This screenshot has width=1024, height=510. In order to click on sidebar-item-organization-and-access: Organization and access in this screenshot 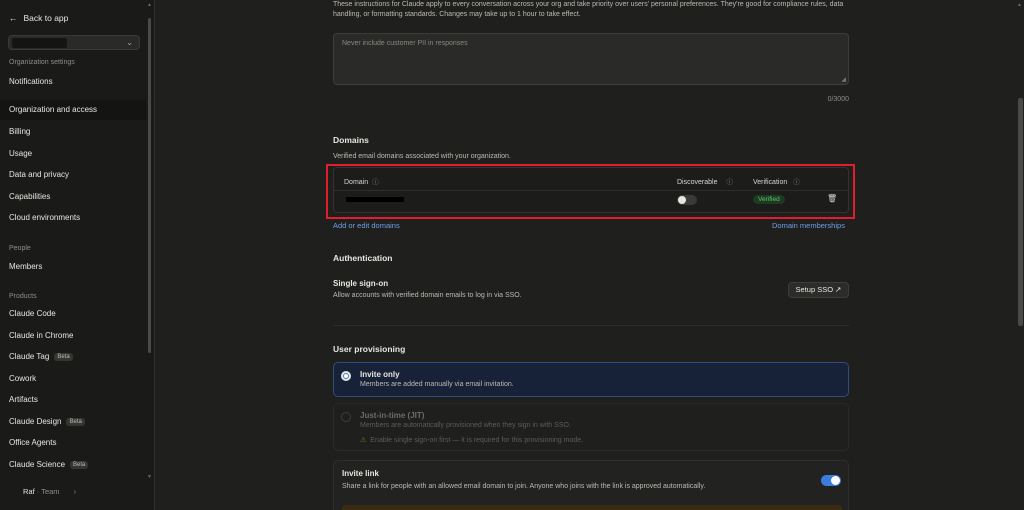, I will do `click(73, 110)`.